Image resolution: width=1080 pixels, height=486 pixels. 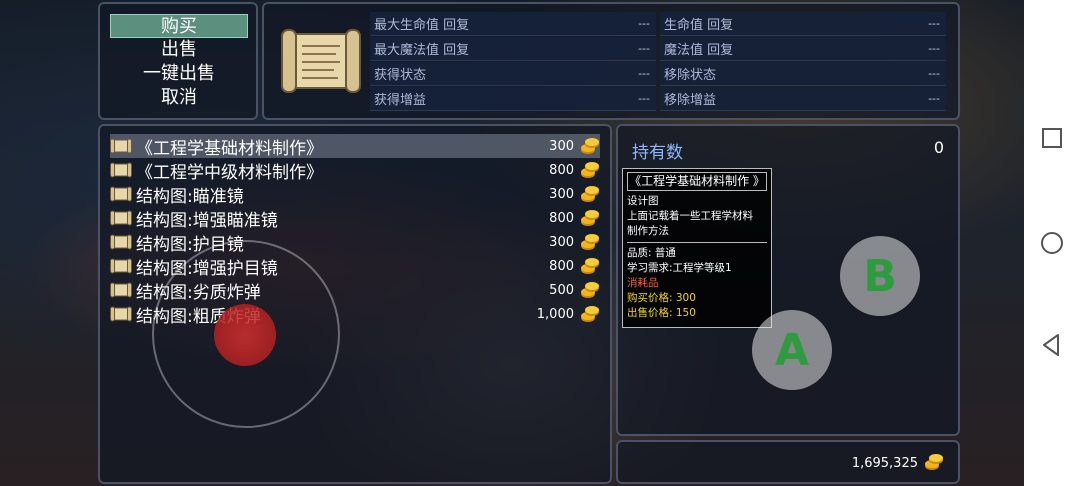 I want to click on item-name: 结构图:增强瞄准镜, so click(x=207, y=220).